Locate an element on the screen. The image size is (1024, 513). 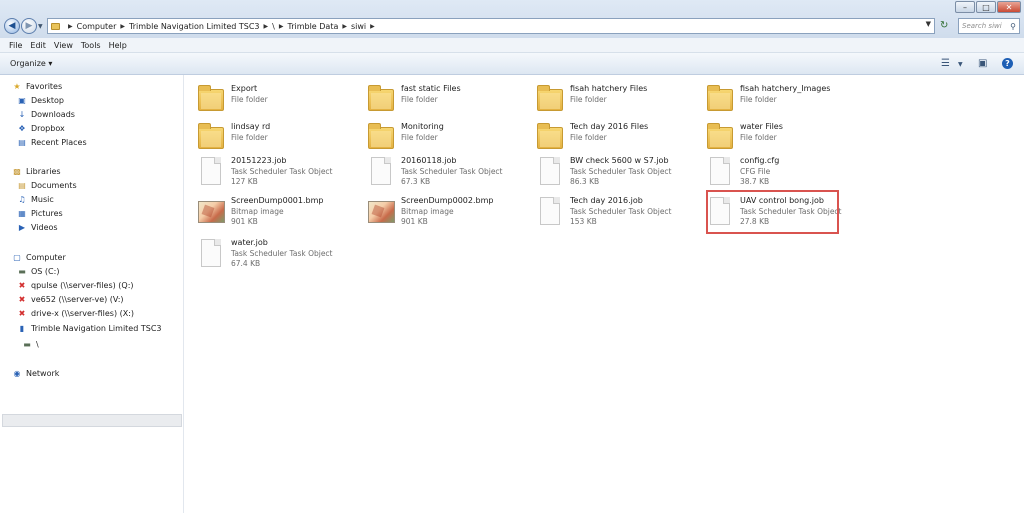
forward-button: ▶ is located at coordinates (29, 26).